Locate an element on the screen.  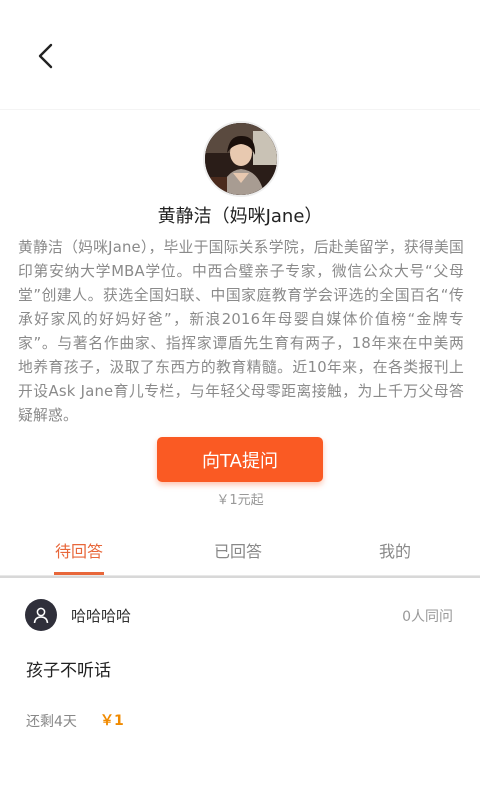
price-note: ￥1元起 is located at coordinates (240, 500).